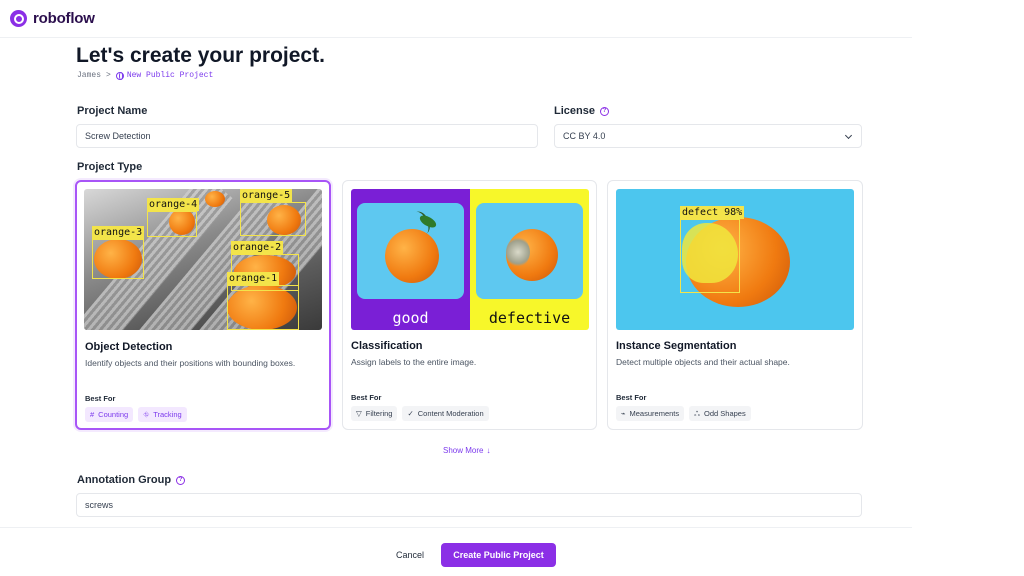 This screenshot has height=576, width=1024. Describe the element at coordinates (623, 413) in the screenshot. I see `ruler-icon: ⌁` at that location.